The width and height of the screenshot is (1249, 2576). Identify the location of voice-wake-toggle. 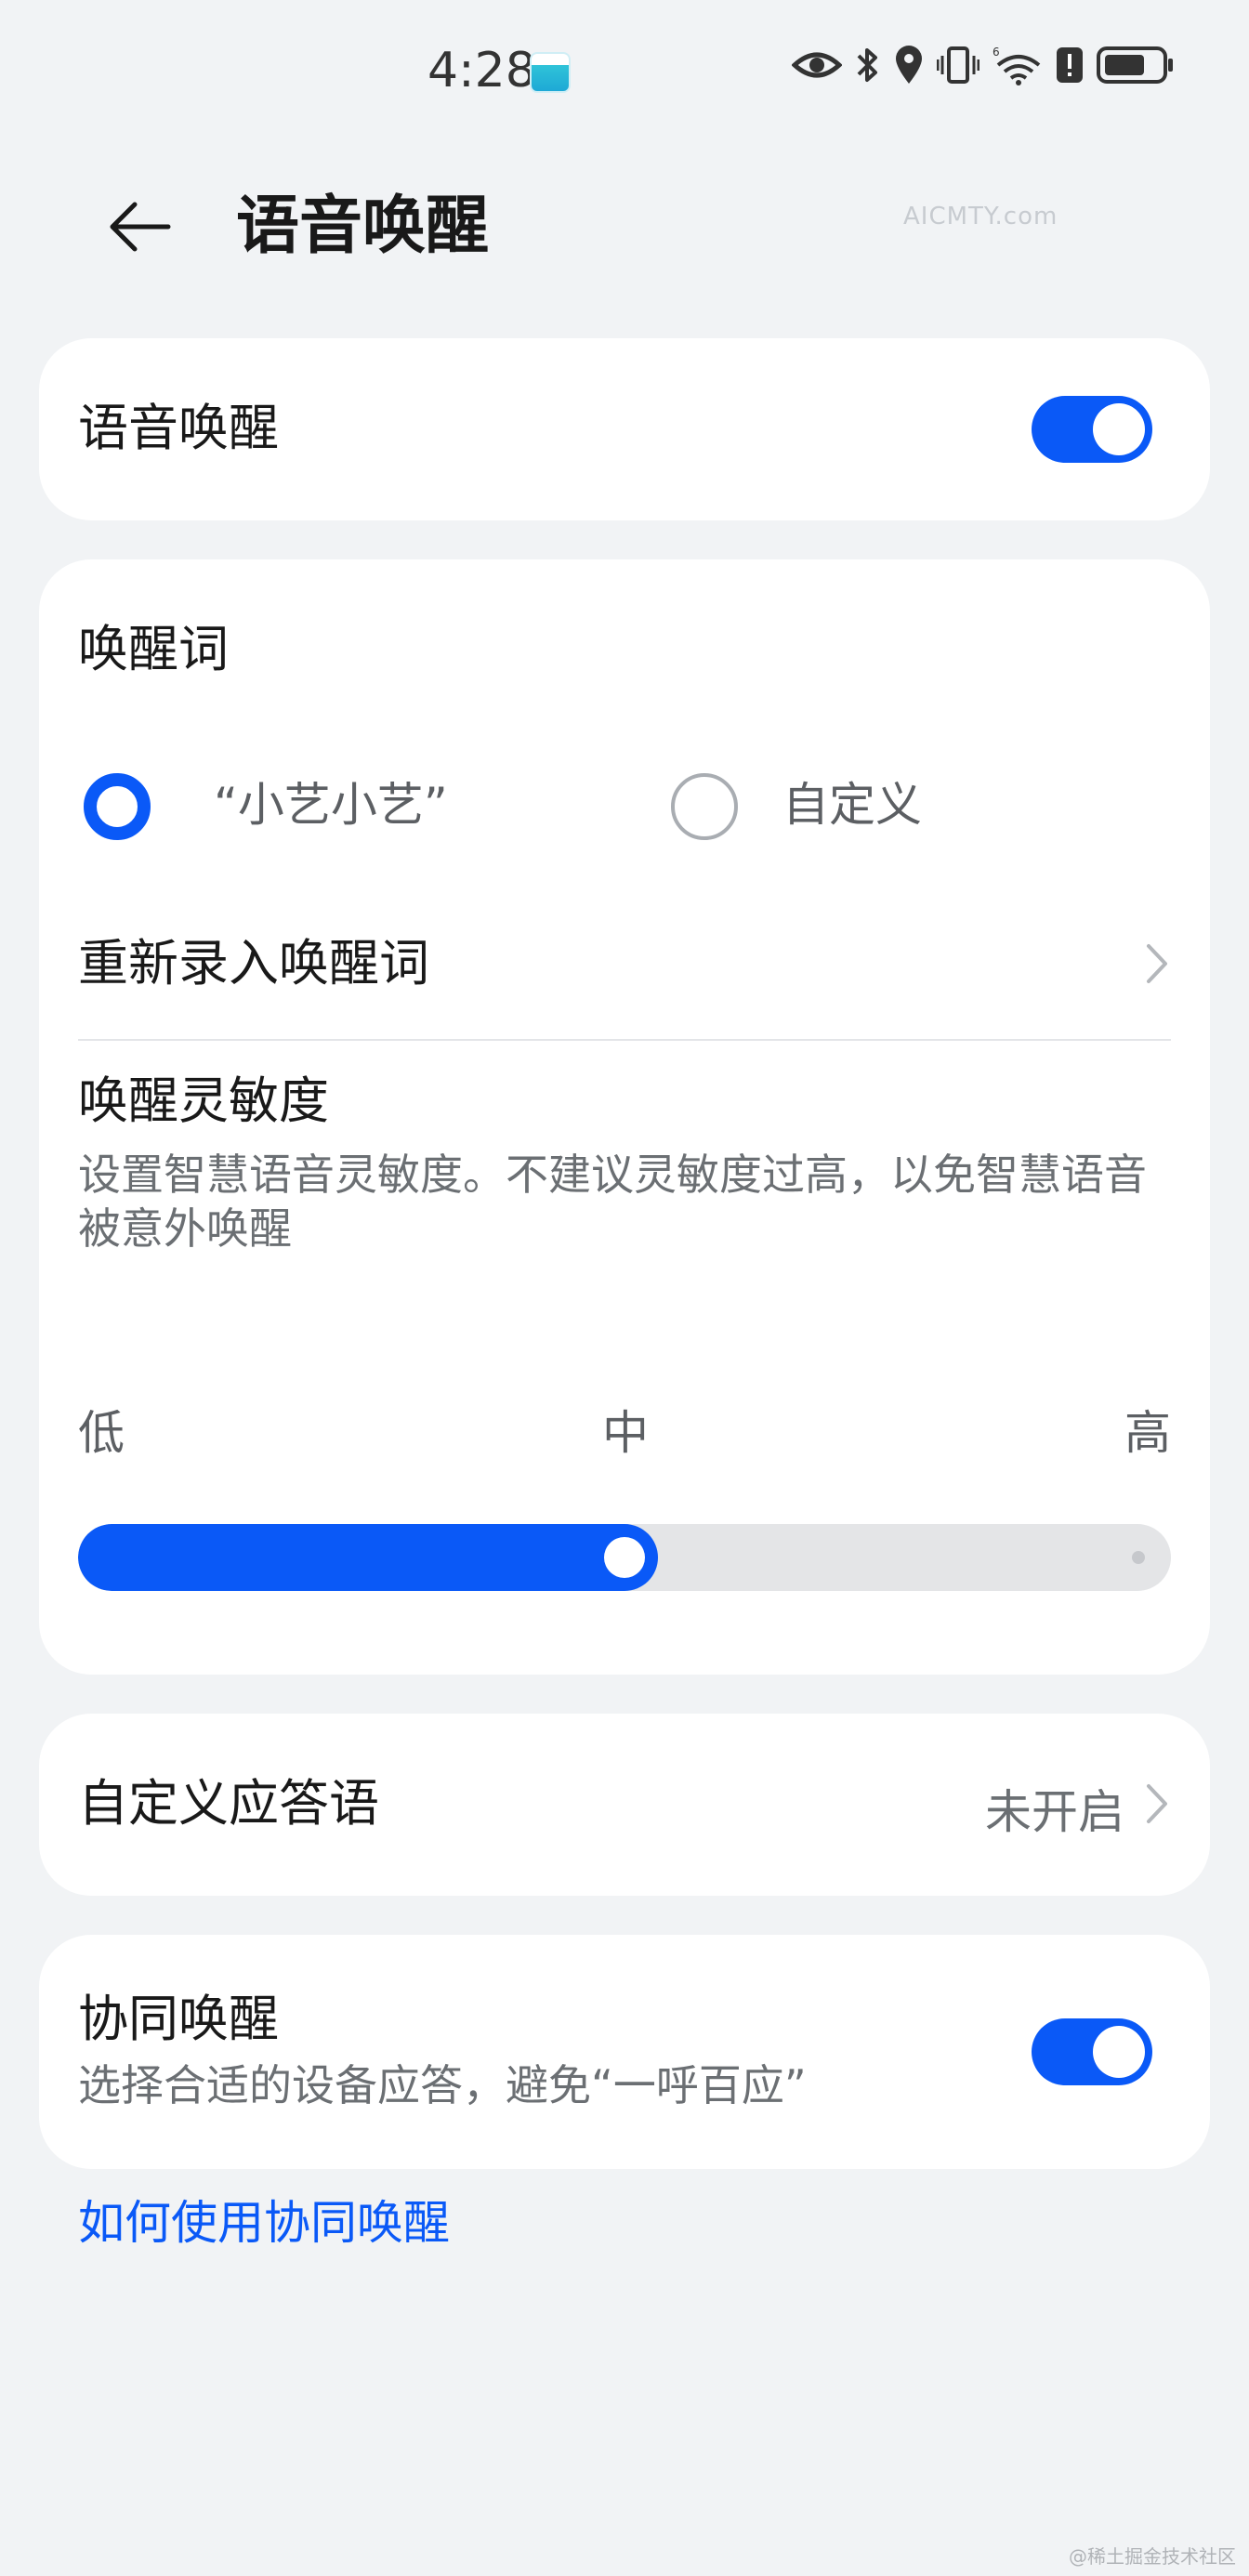
(1092, 429).